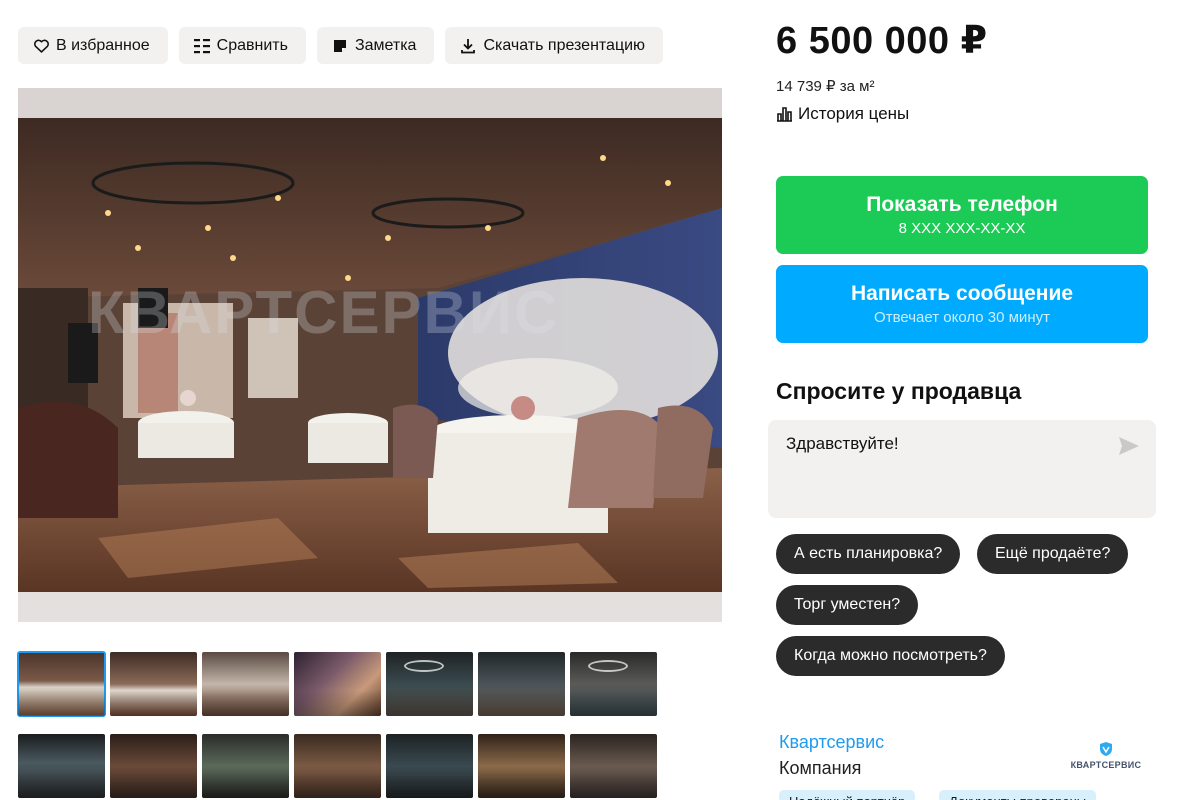 The height and width of the screenshot is (800, 1200). What do you see at coordinates (962, 293) in the screenshot?
I see `write-message-label: Написать сообщение` at bounding box center [962, 293].